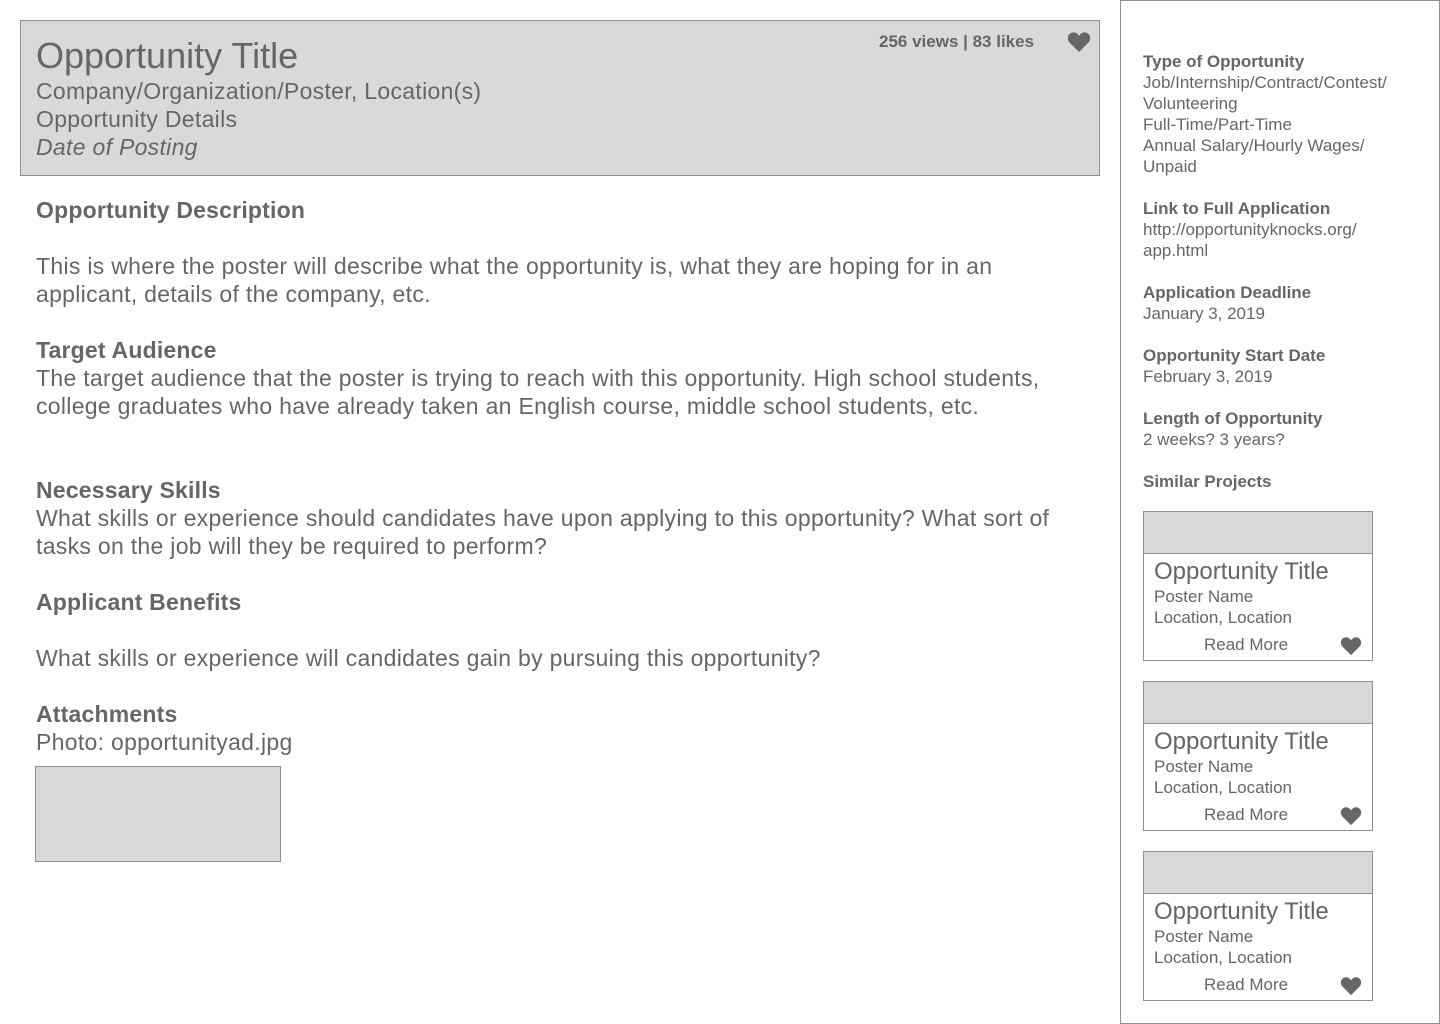 This screenshot has height=1024, width=1440. What do you see at coordinates (1208, 376) in the screenshot?
I see `start-date-value: February 3, 2019` at bounding box center [1208, 376].